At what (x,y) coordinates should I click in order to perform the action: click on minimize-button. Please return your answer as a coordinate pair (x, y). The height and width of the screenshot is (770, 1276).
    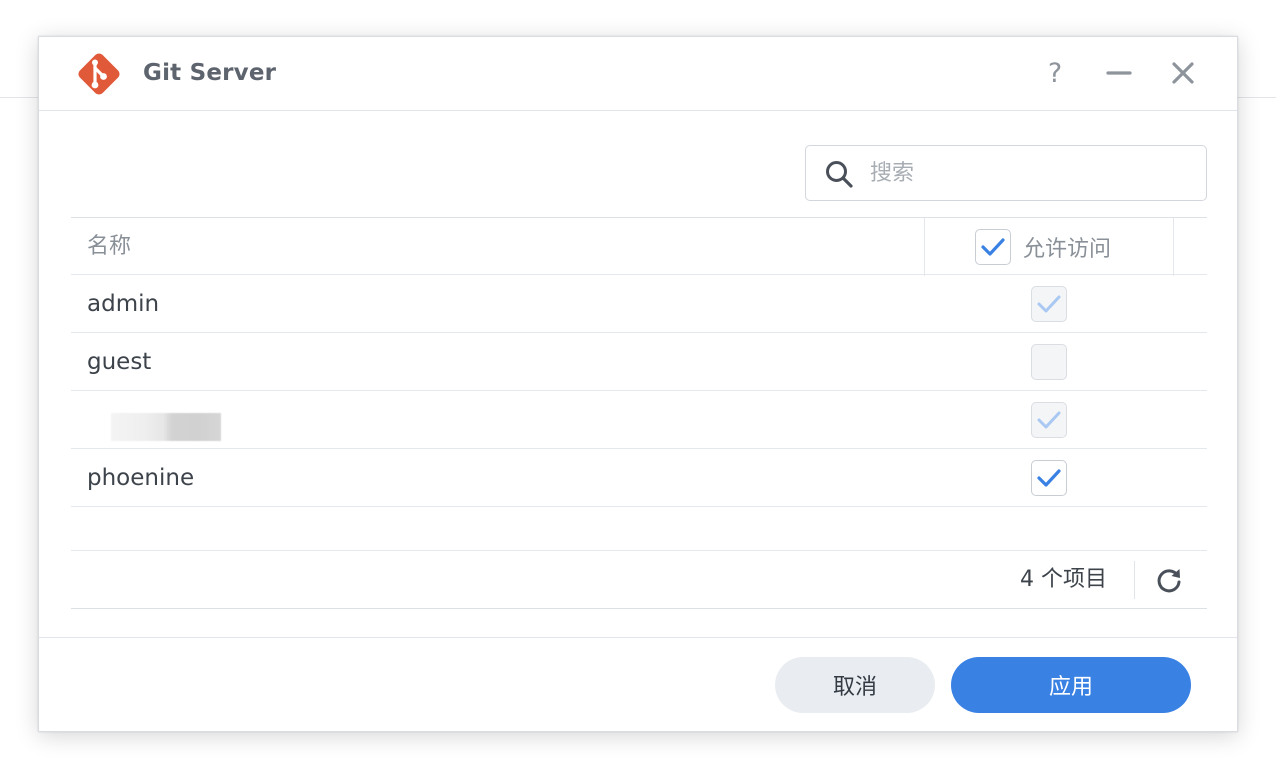
    Looking at the image, I should click on (1119, 73).